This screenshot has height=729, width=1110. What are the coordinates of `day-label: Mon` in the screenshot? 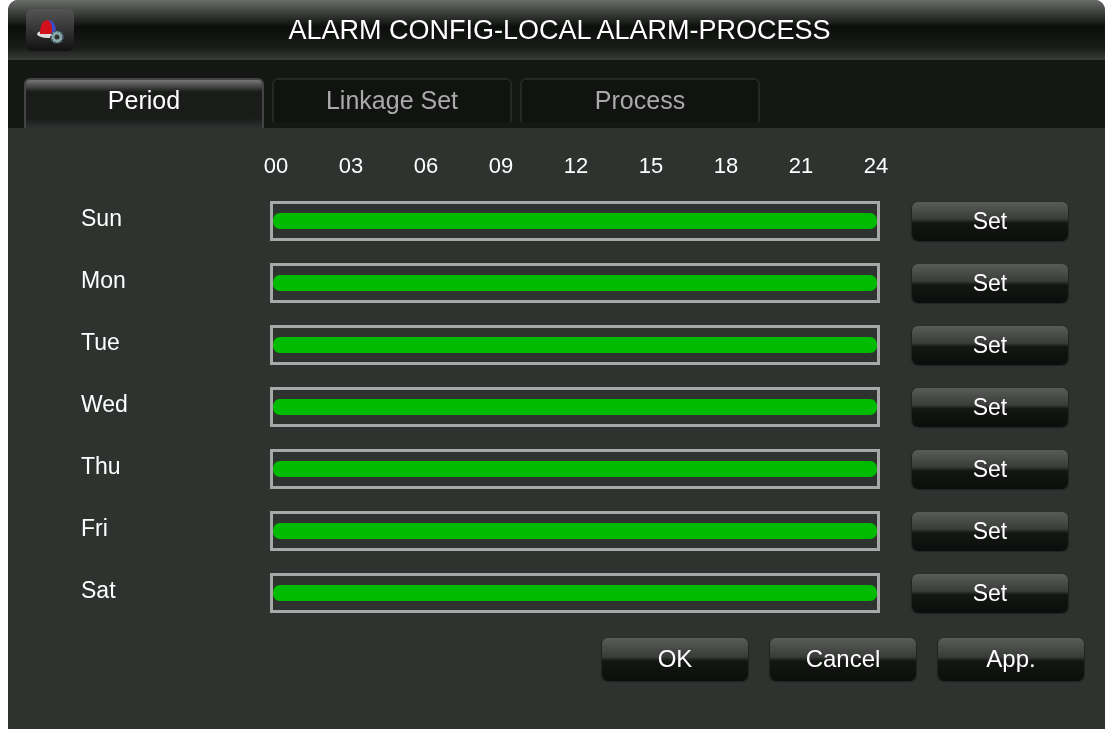 It's located at (103, 280).